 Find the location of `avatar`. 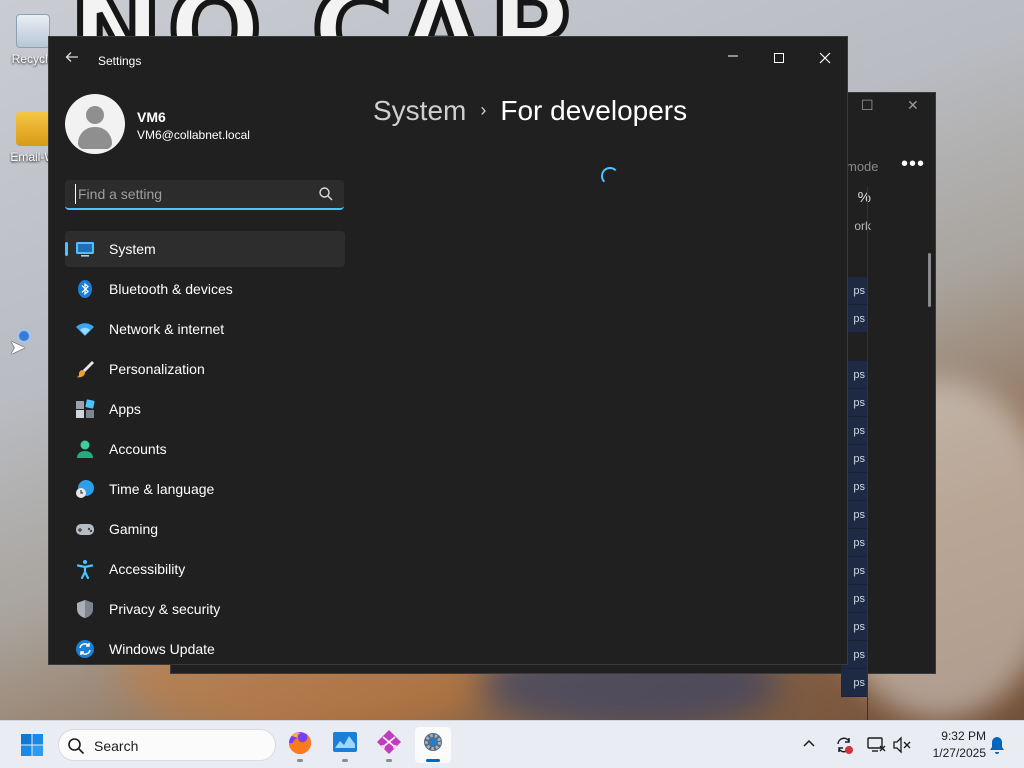

avatar is located at coordinates (95, 124).